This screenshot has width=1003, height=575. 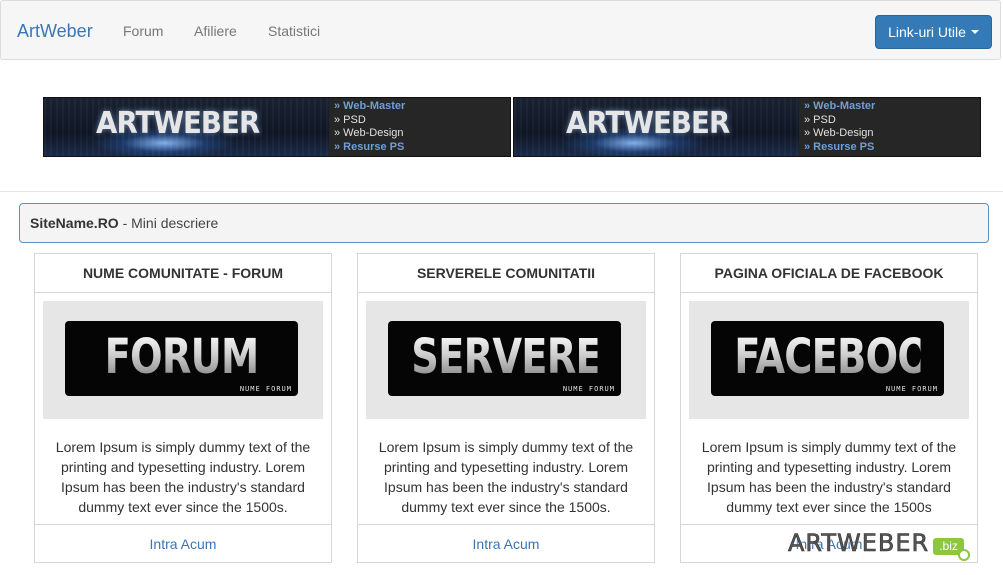 I want to click on brand-link: ArtWeber, so click(x=55, y=31).